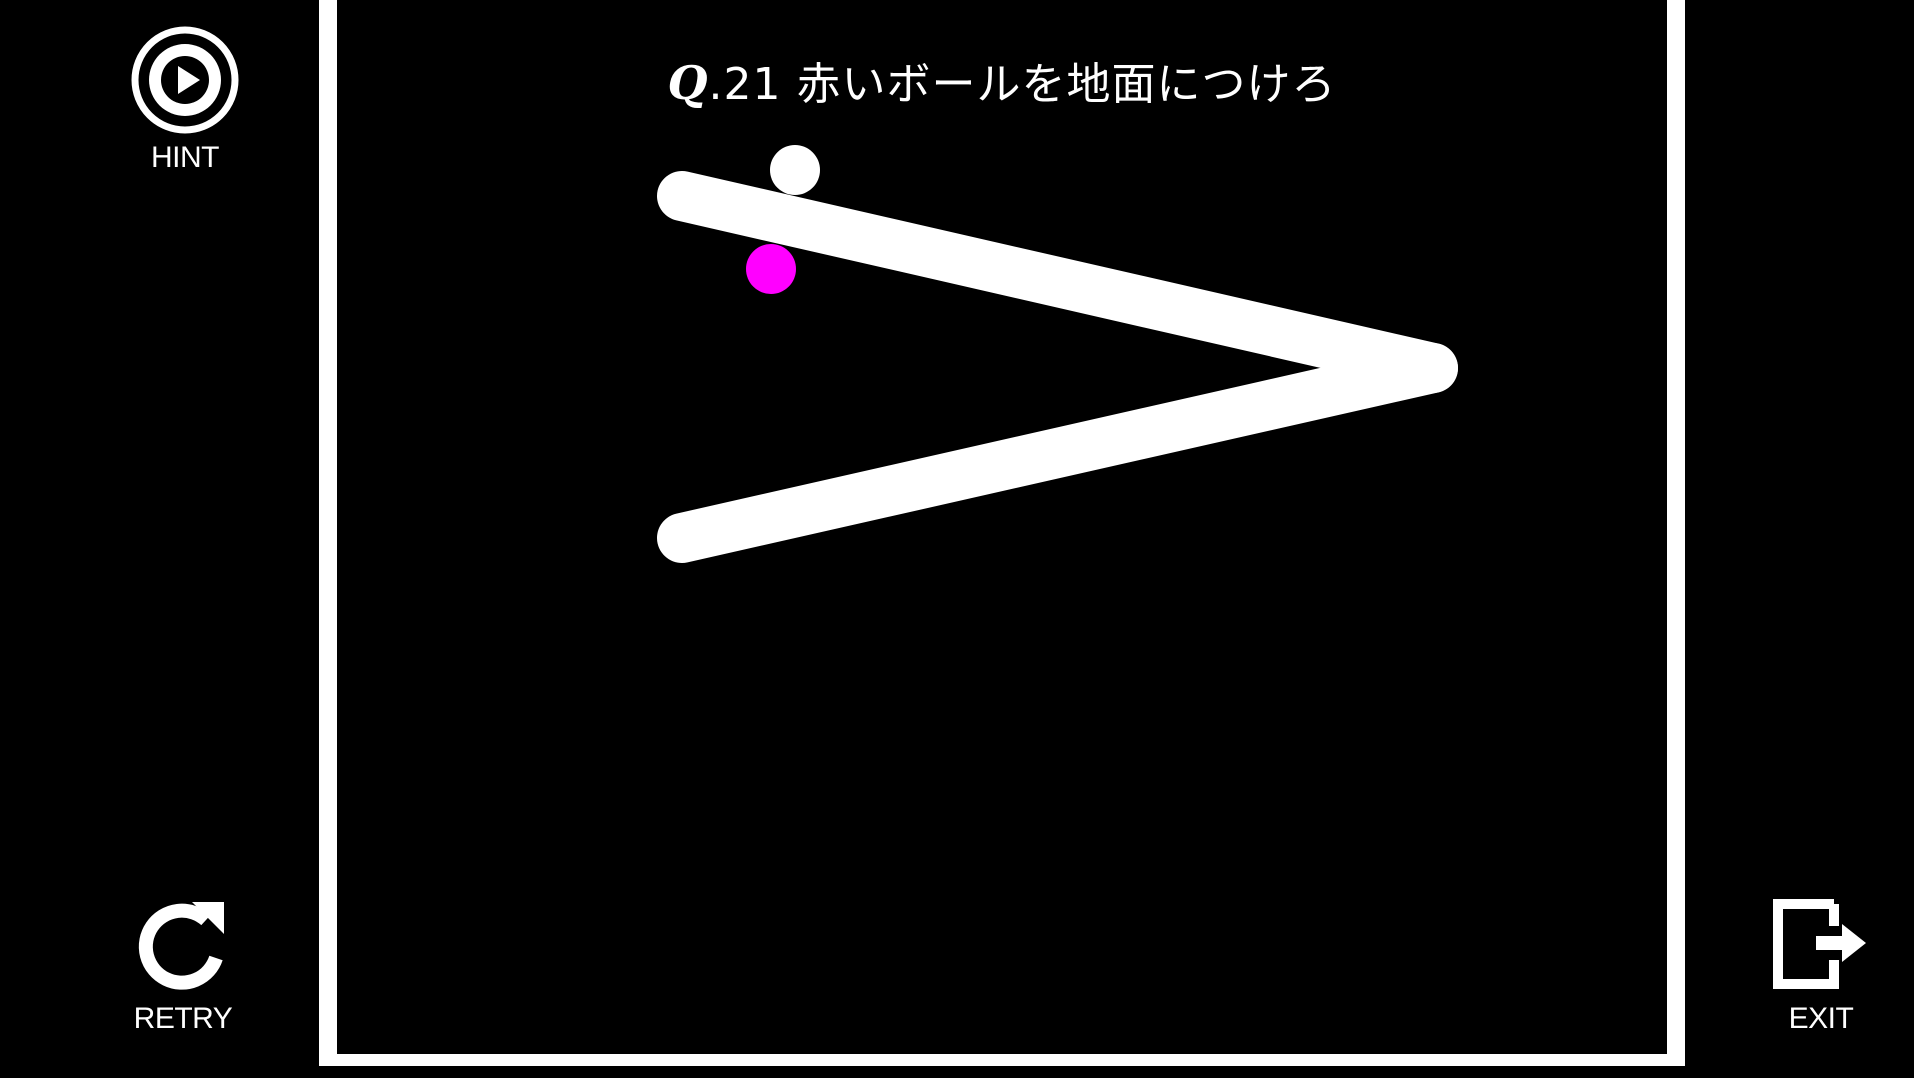 The image size is (1914, 1078). What do you see at coordinates (183, 1018) in the screenshot?
I see `retry-label: RETRY` at bounding box center [183, 1018].